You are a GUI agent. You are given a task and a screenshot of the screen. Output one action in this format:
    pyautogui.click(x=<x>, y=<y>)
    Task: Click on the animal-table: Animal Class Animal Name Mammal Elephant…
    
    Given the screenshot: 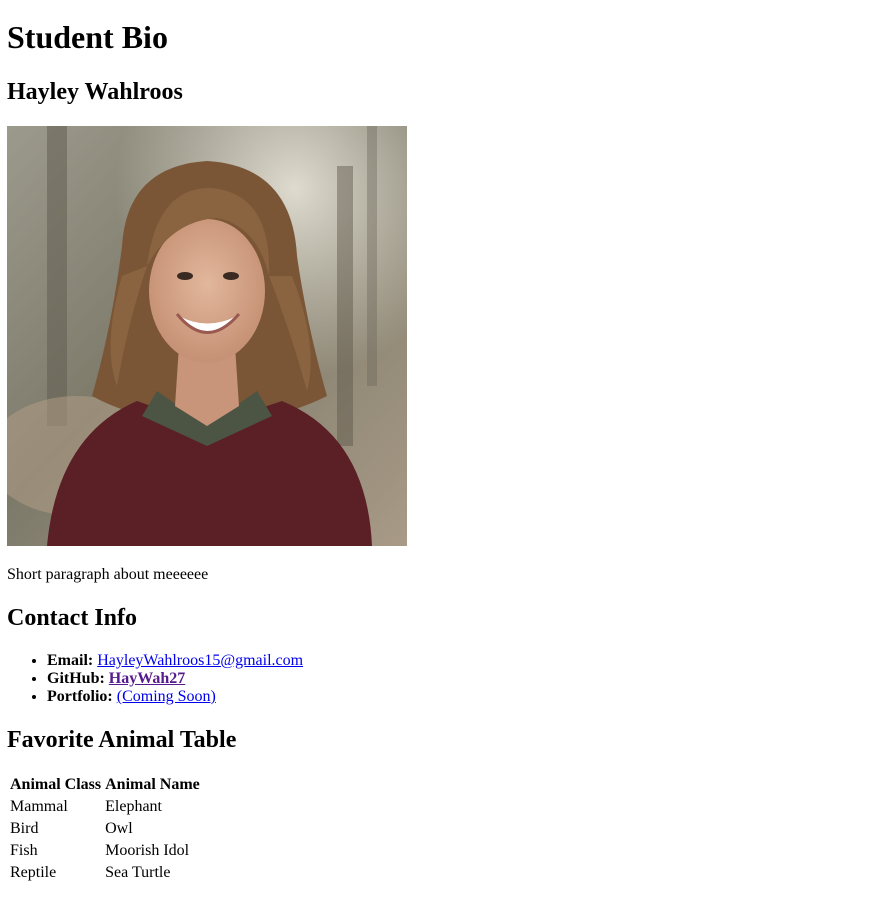 What is the action you would take?
    pyautogui.click(x=105, y=829)
    